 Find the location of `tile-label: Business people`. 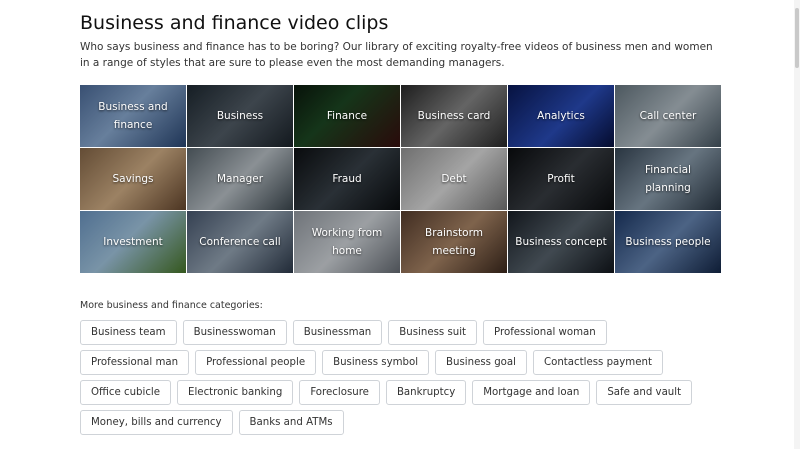

tile-label: Business people is located at coordinates (668, 242).